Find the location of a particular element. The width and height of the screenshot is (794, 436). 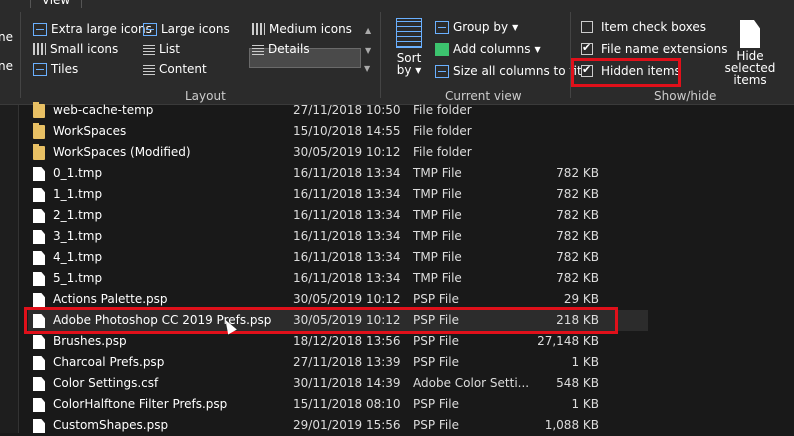

layout-details: Details is located at coordinates (281, 49).